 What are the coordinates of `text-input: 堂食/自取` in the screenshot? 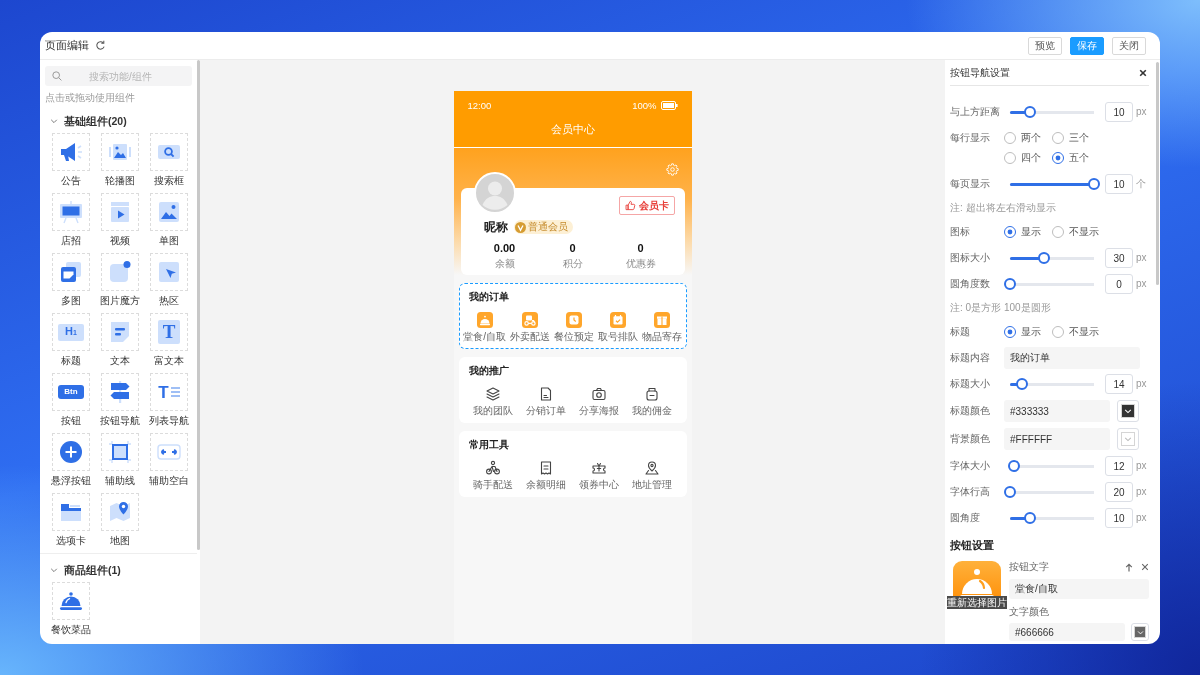 It's located at (1079, 589).